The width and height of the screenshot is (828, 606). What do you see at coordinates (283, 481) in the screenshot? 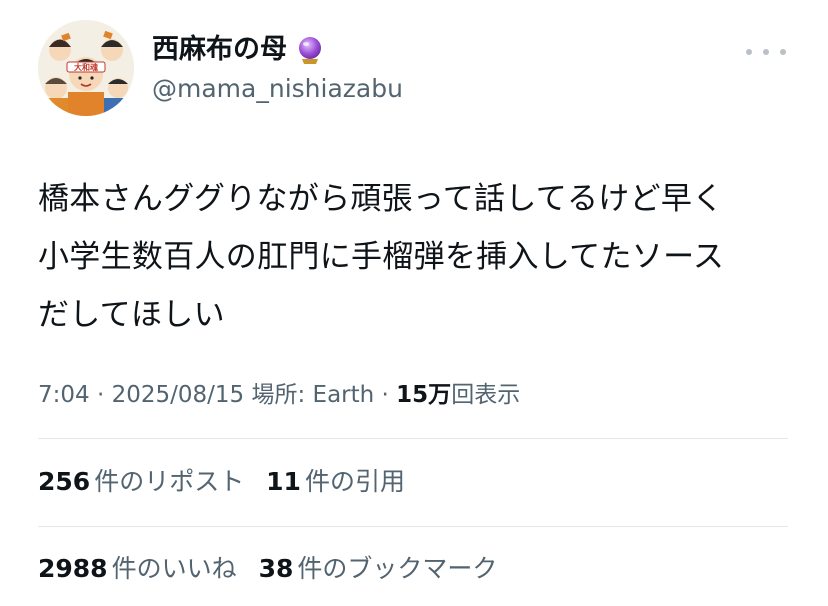
I see `quotes-count: 11` at bounding box center [283, 481].